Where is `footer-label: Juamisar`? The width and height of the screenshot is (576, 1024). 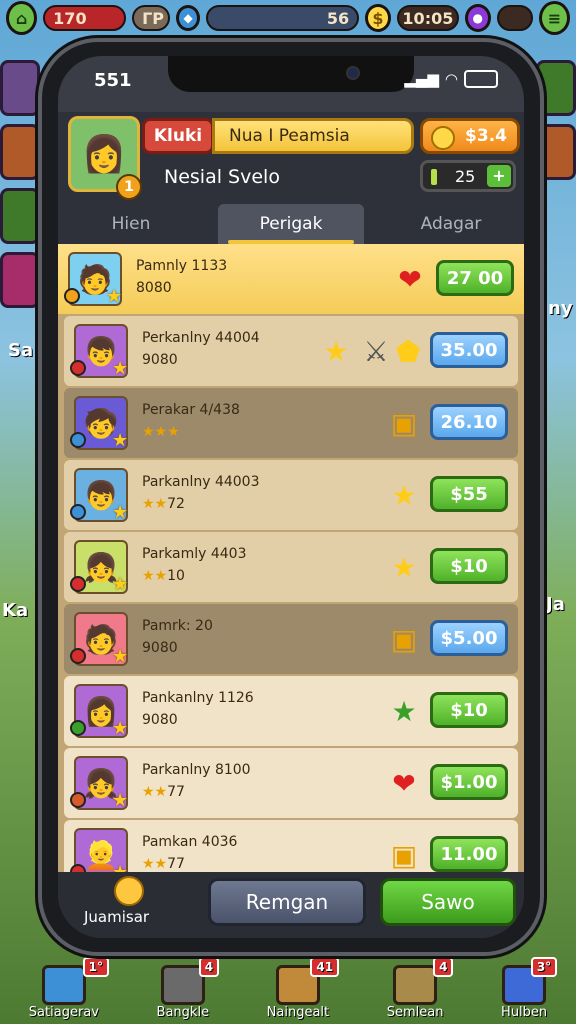
footer-label: Juamisar is located at coordinates (116, 917).